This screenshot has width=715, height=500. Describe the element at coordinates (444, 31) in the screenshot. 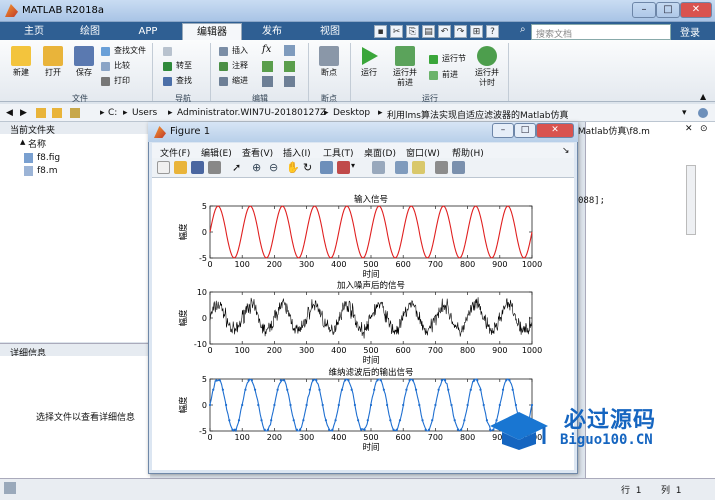

I see `undo-quick-icon: ↶` at that location.